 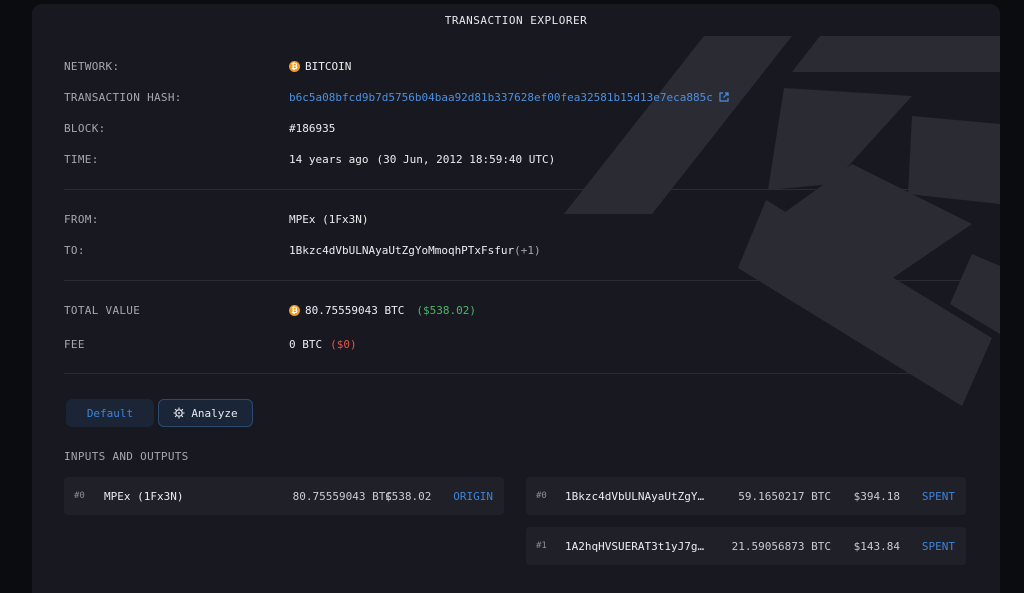 I want to click on to-value: 1Bkzc4dVbULNAyaUtZgYoMmoqhPTxFsfur, so click(x=401, y=250).